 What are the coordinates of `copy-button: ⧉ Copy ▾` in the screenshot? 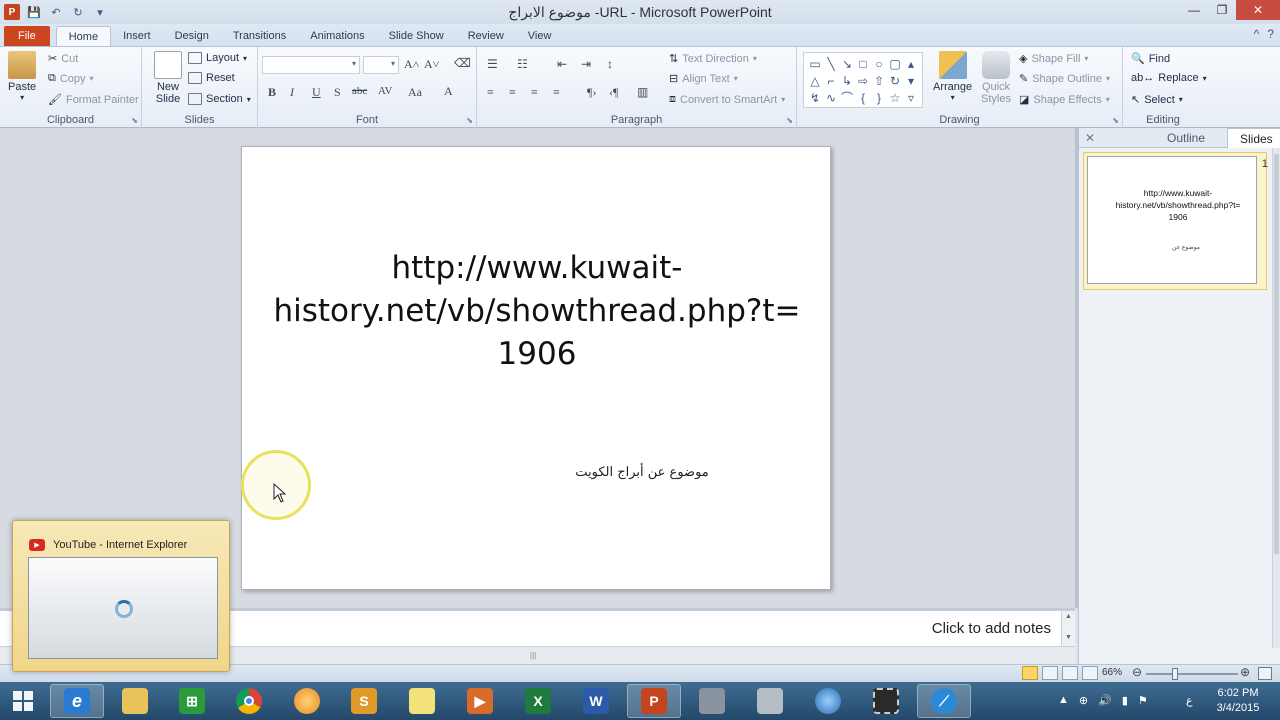 It's located at (71, 78).